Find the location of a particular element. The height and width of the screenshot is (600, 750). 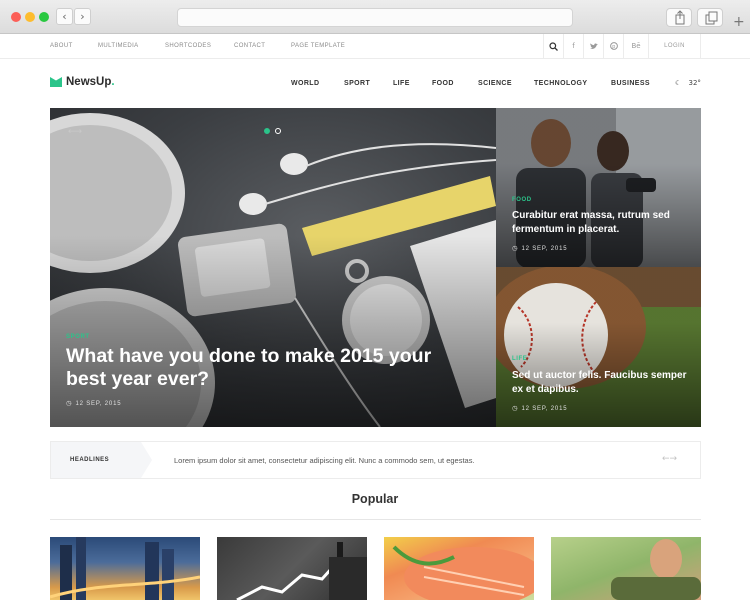

browser-chrome: ‹ › + is located at coordinates (375, 17).